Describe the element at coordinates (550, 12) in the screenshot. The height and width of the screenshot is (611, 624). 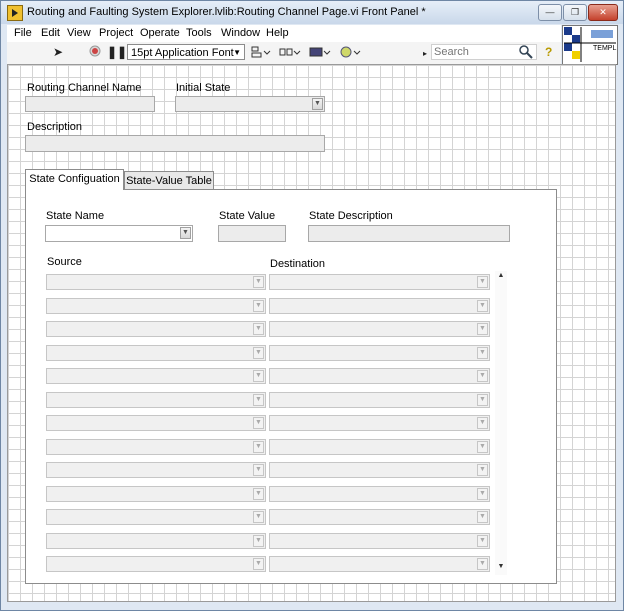
I see `minimize-button: —` at that location.